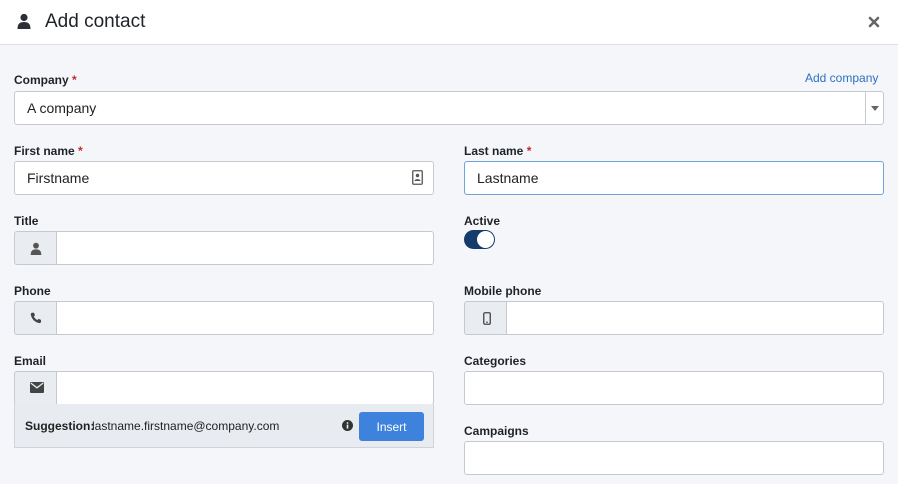 This screenshot has height=484, width=898. What do you see at coordinates (482, 221) in the screenshot?
I see `active-label: Active` at bounding box center [482, 221].